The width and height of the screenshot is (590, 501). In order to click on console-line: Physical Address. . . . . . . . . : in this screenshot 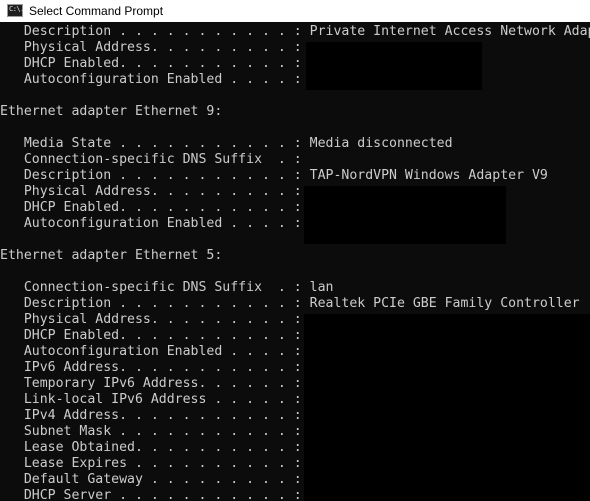, I will do `click(151, 47)`.